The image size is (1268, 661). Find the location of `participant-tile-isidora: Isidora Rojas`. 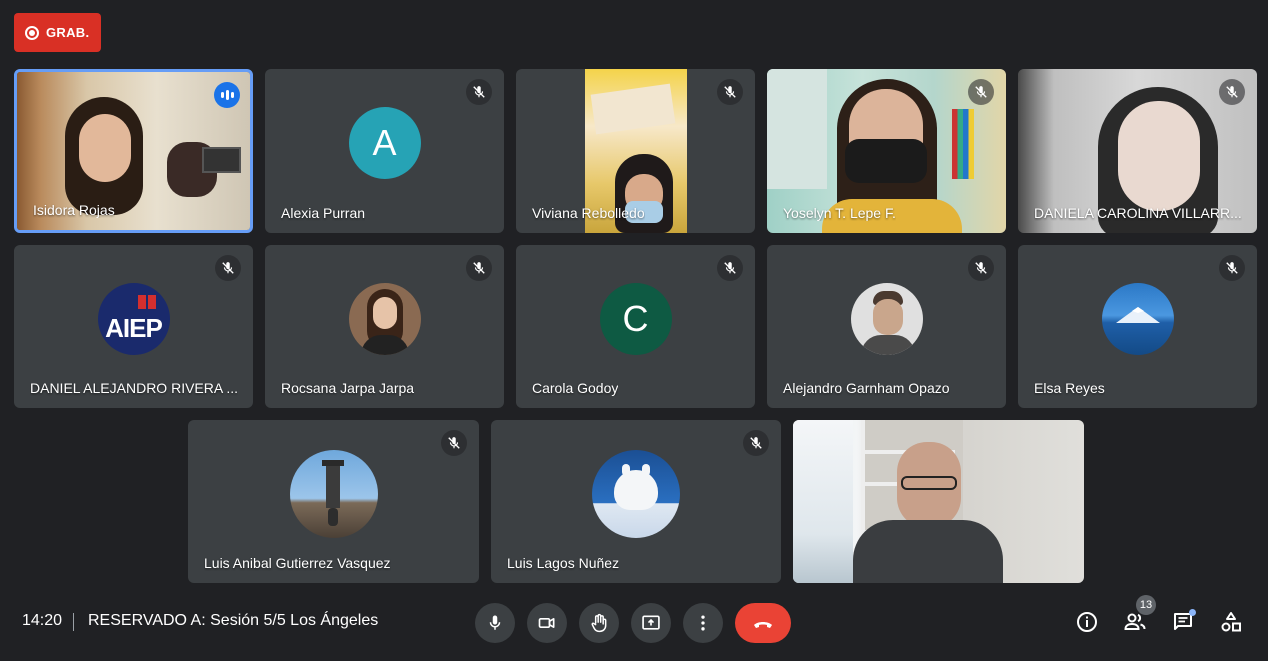

participant-tile-isidora: Isidora Rojas is located at coordinates (133, 151).